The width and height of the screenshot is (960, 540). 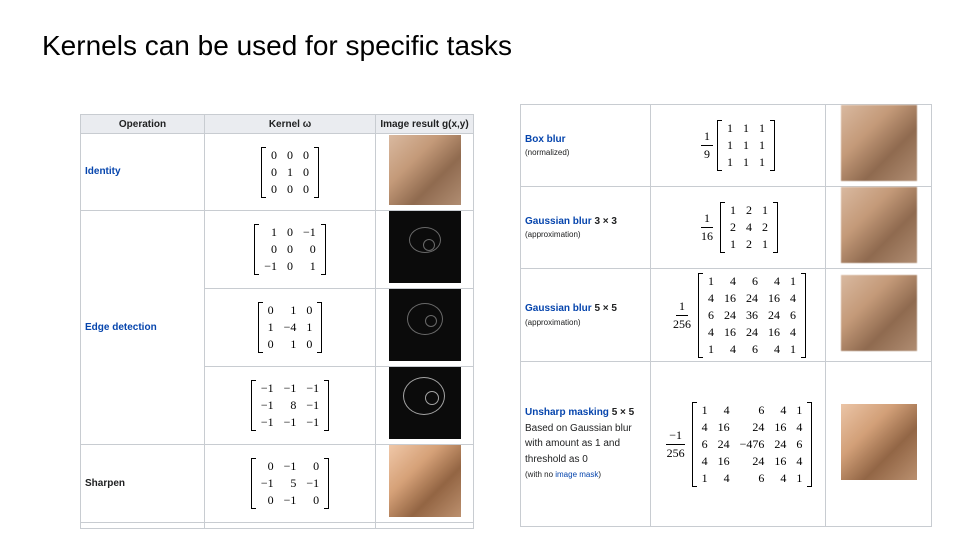 I want to click on link-image-mask: image mask, so click(x=576, y=474).